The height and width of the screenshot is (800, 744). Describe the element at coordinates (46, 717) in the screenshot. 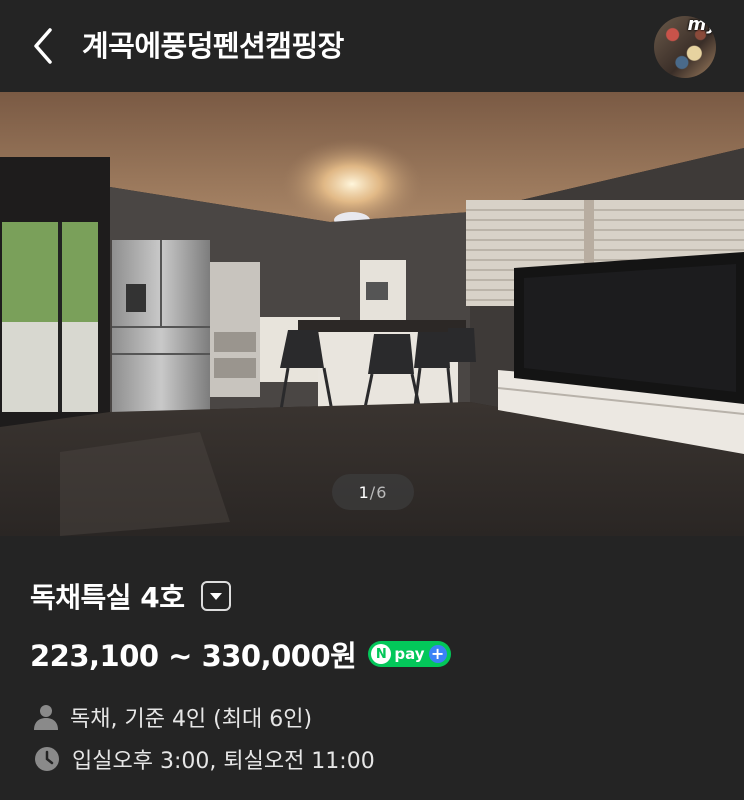

I see `person-icon` at that location.